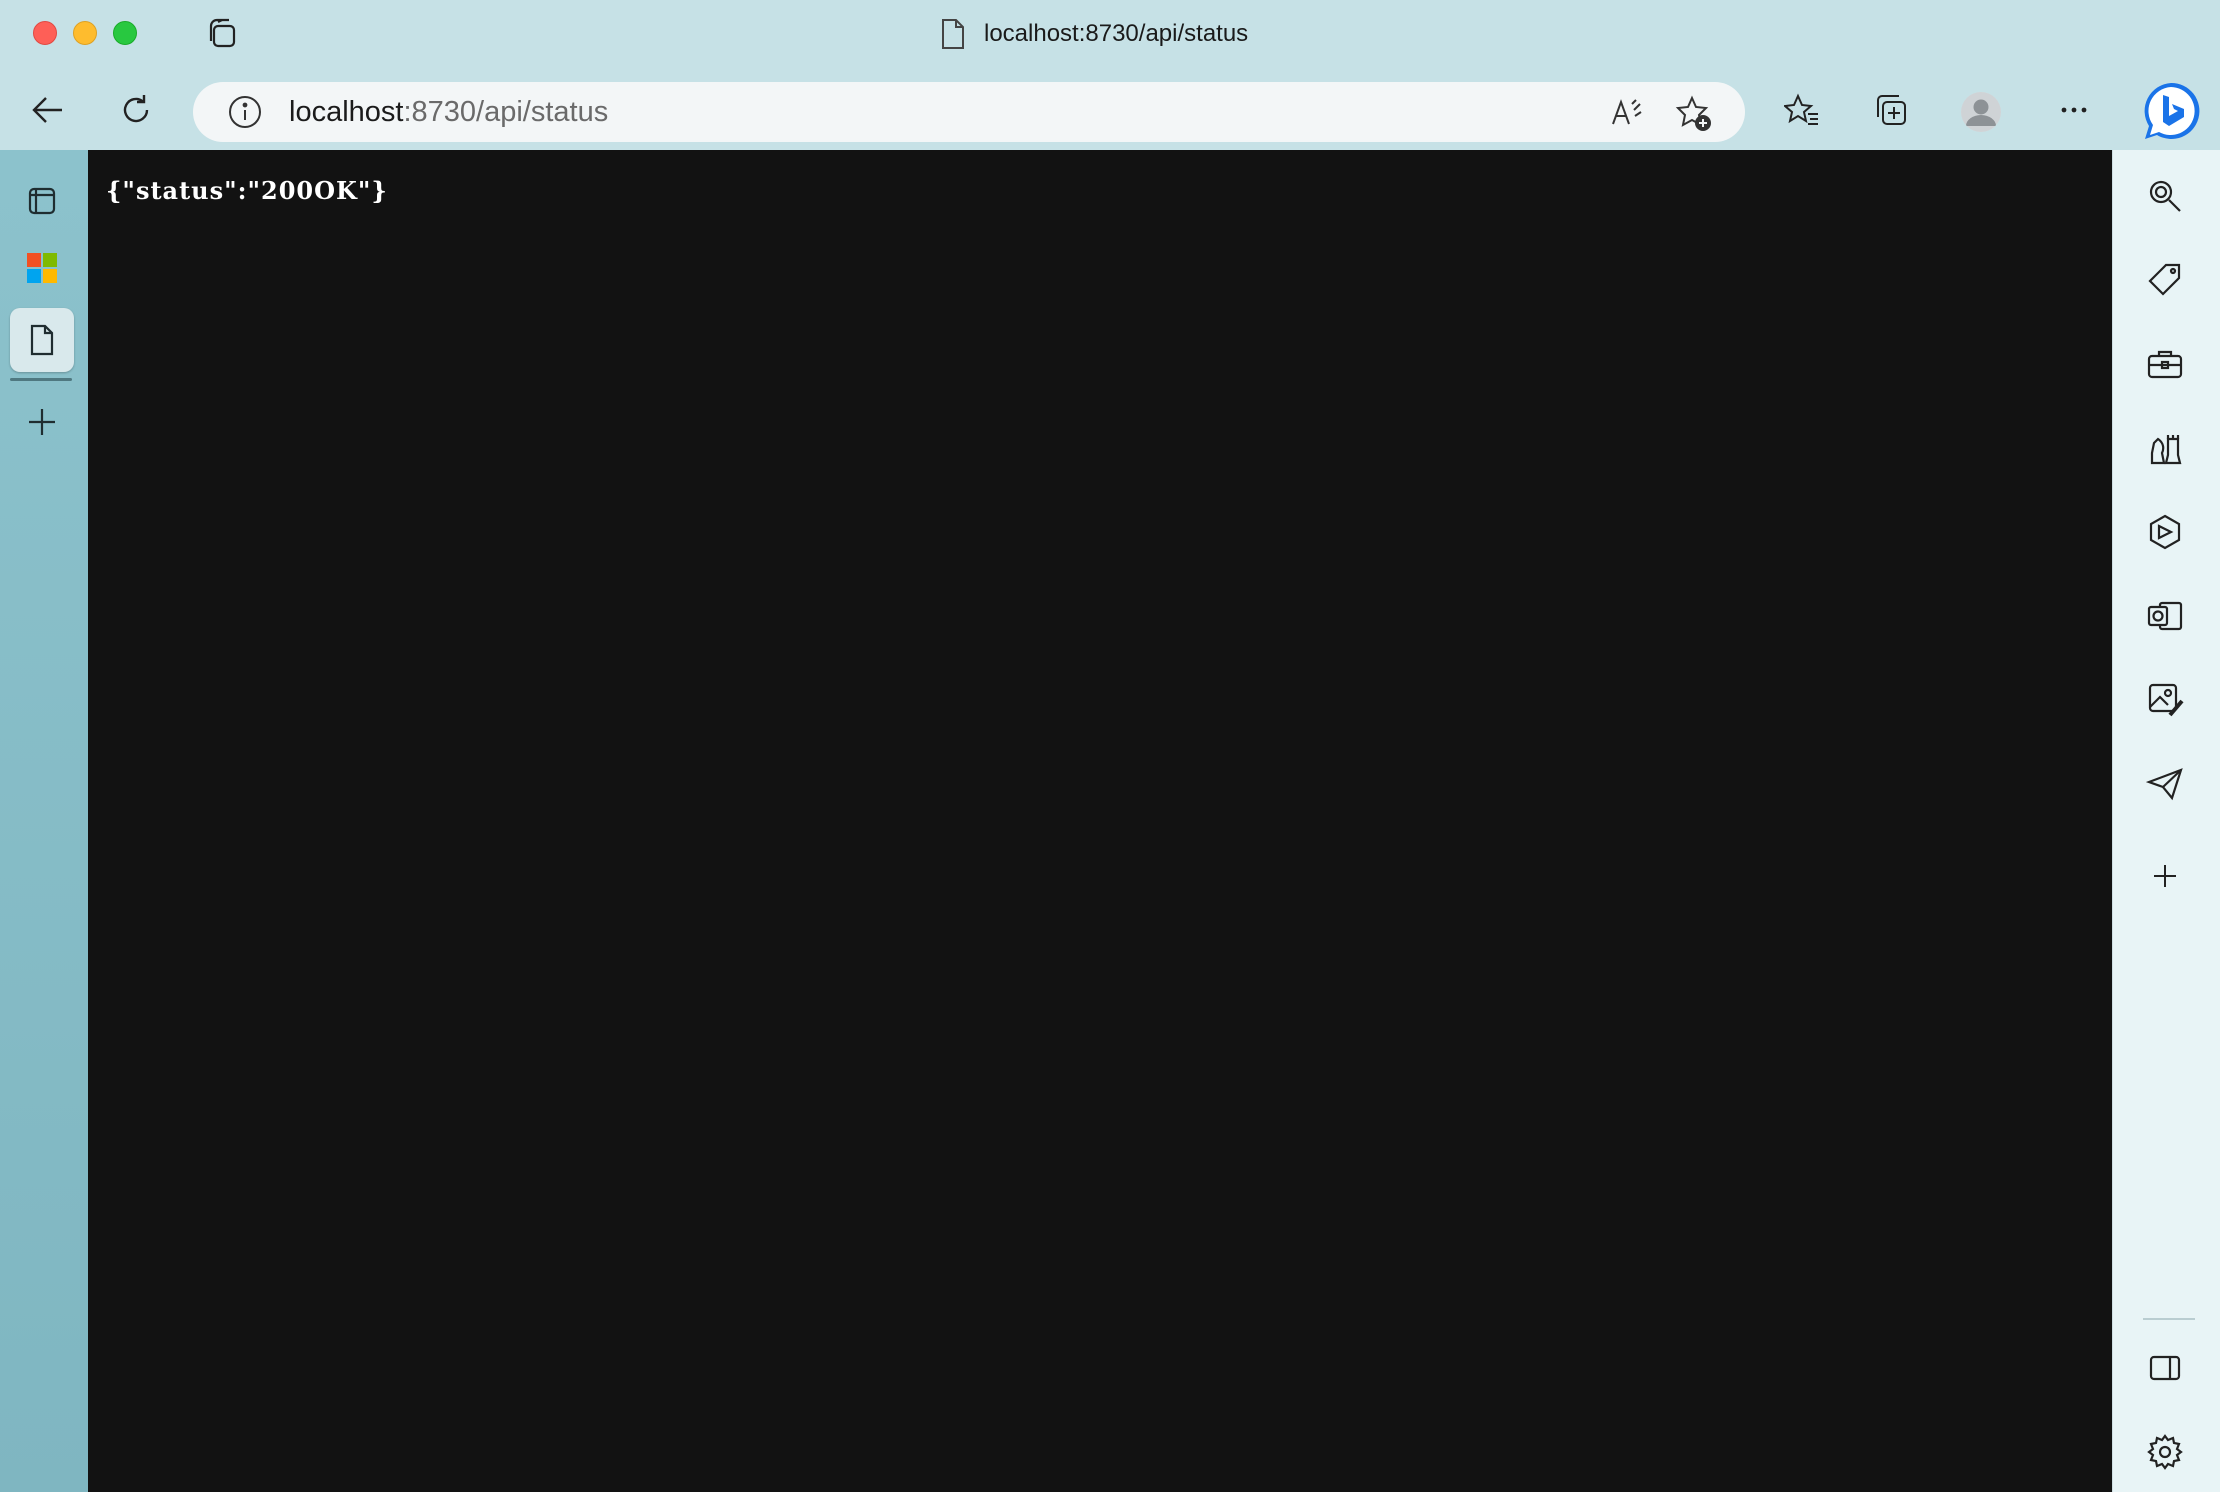 This screenshot has width=2220, height=1492. I want to click on sidebar-office-button, so click(2165, 532).